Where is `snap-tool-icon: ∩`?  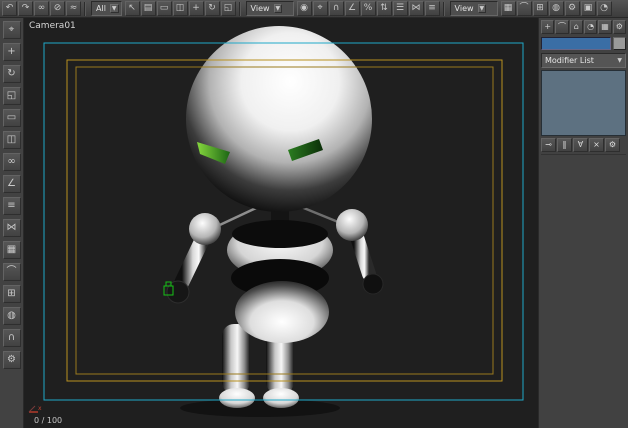 snap-tool-icon: ∩ is located at coordinates (11, 338).